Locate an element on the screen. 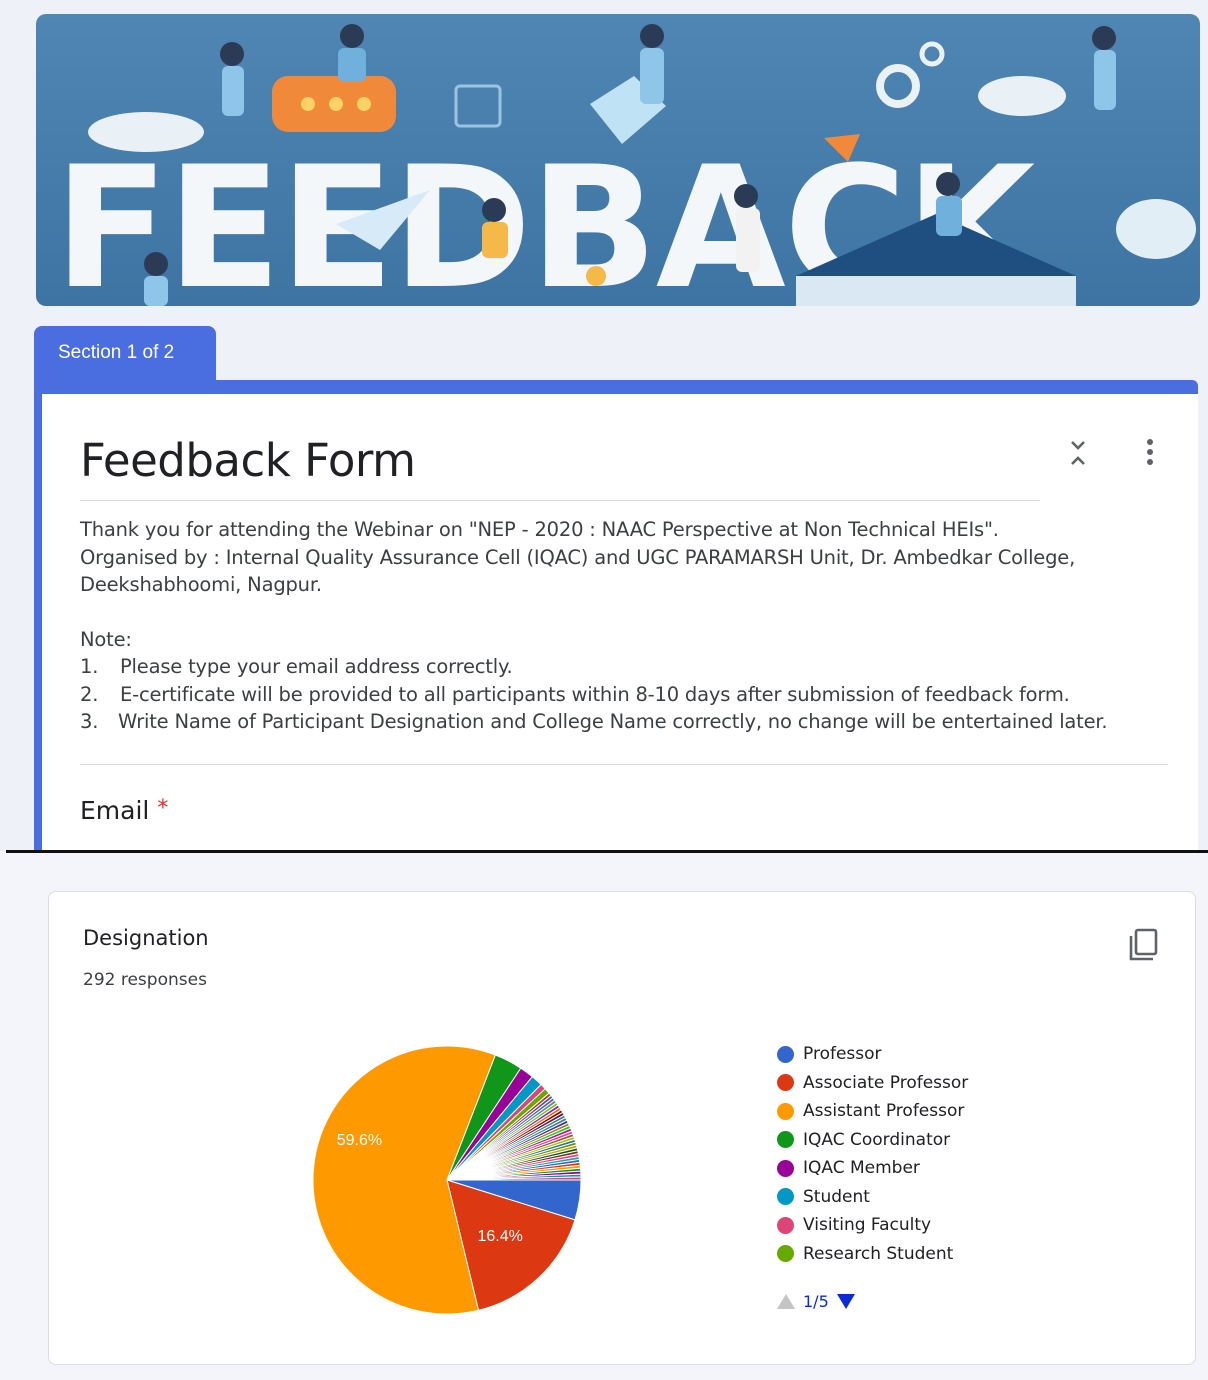 This screenshot has height=1380, width=1208. legend-label: IQAC Member is located at coordinates (861, 1168).